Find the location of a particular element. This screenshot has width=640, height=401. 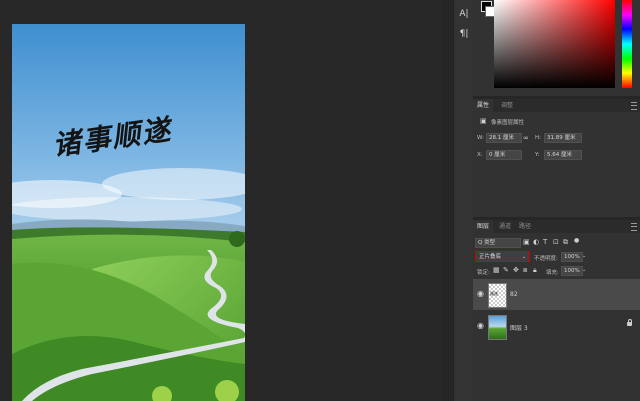

hue-slider is located at coordinates (627, 44).